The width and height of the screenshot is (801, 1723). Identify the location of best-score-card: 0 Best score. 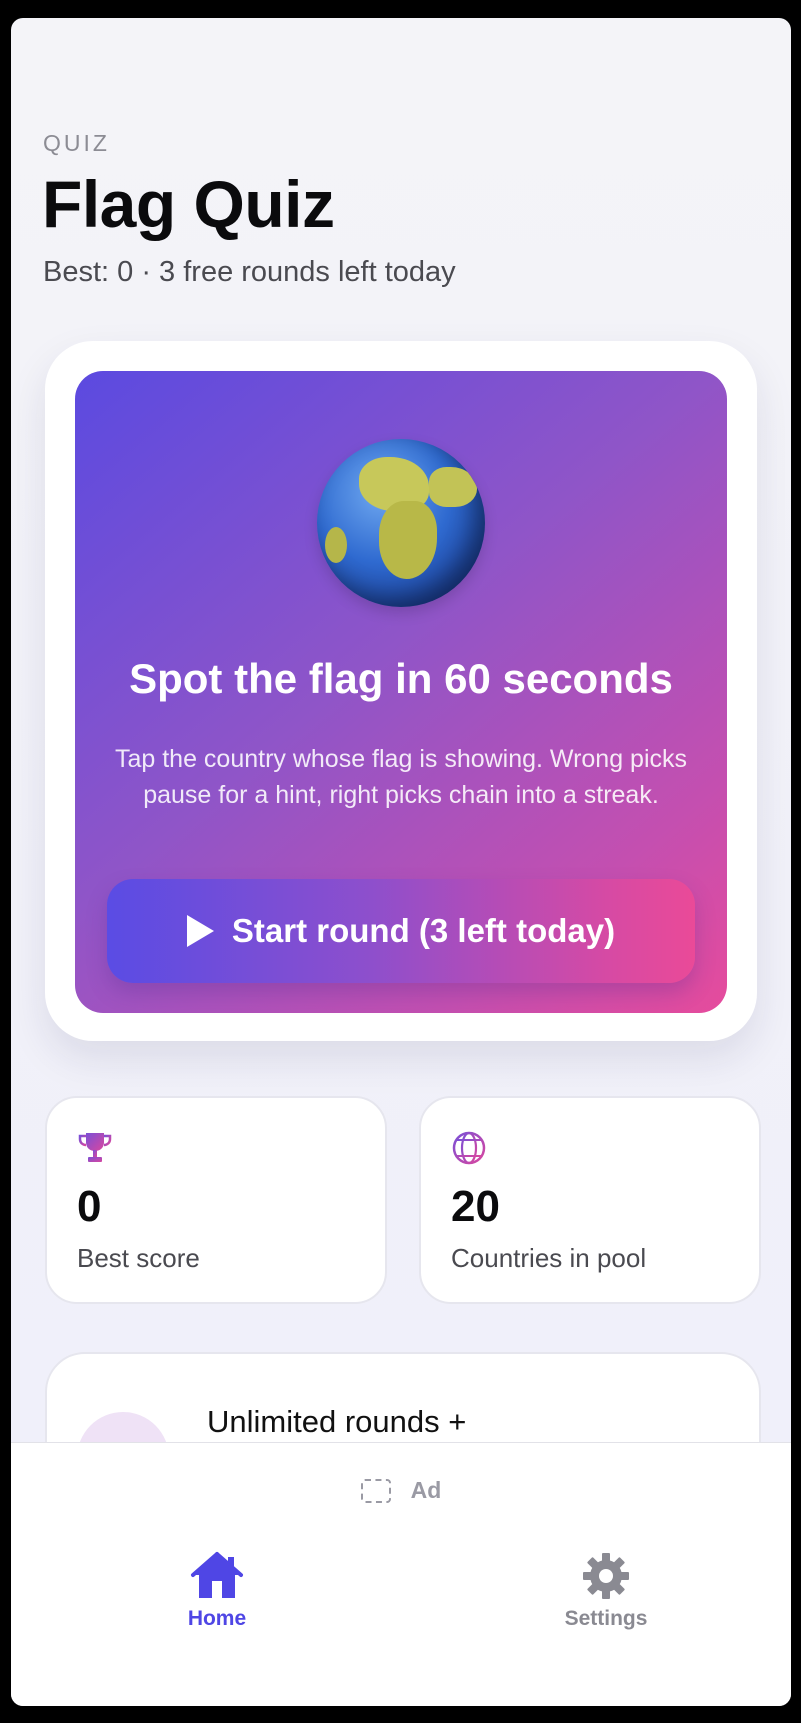
(216, 1200).